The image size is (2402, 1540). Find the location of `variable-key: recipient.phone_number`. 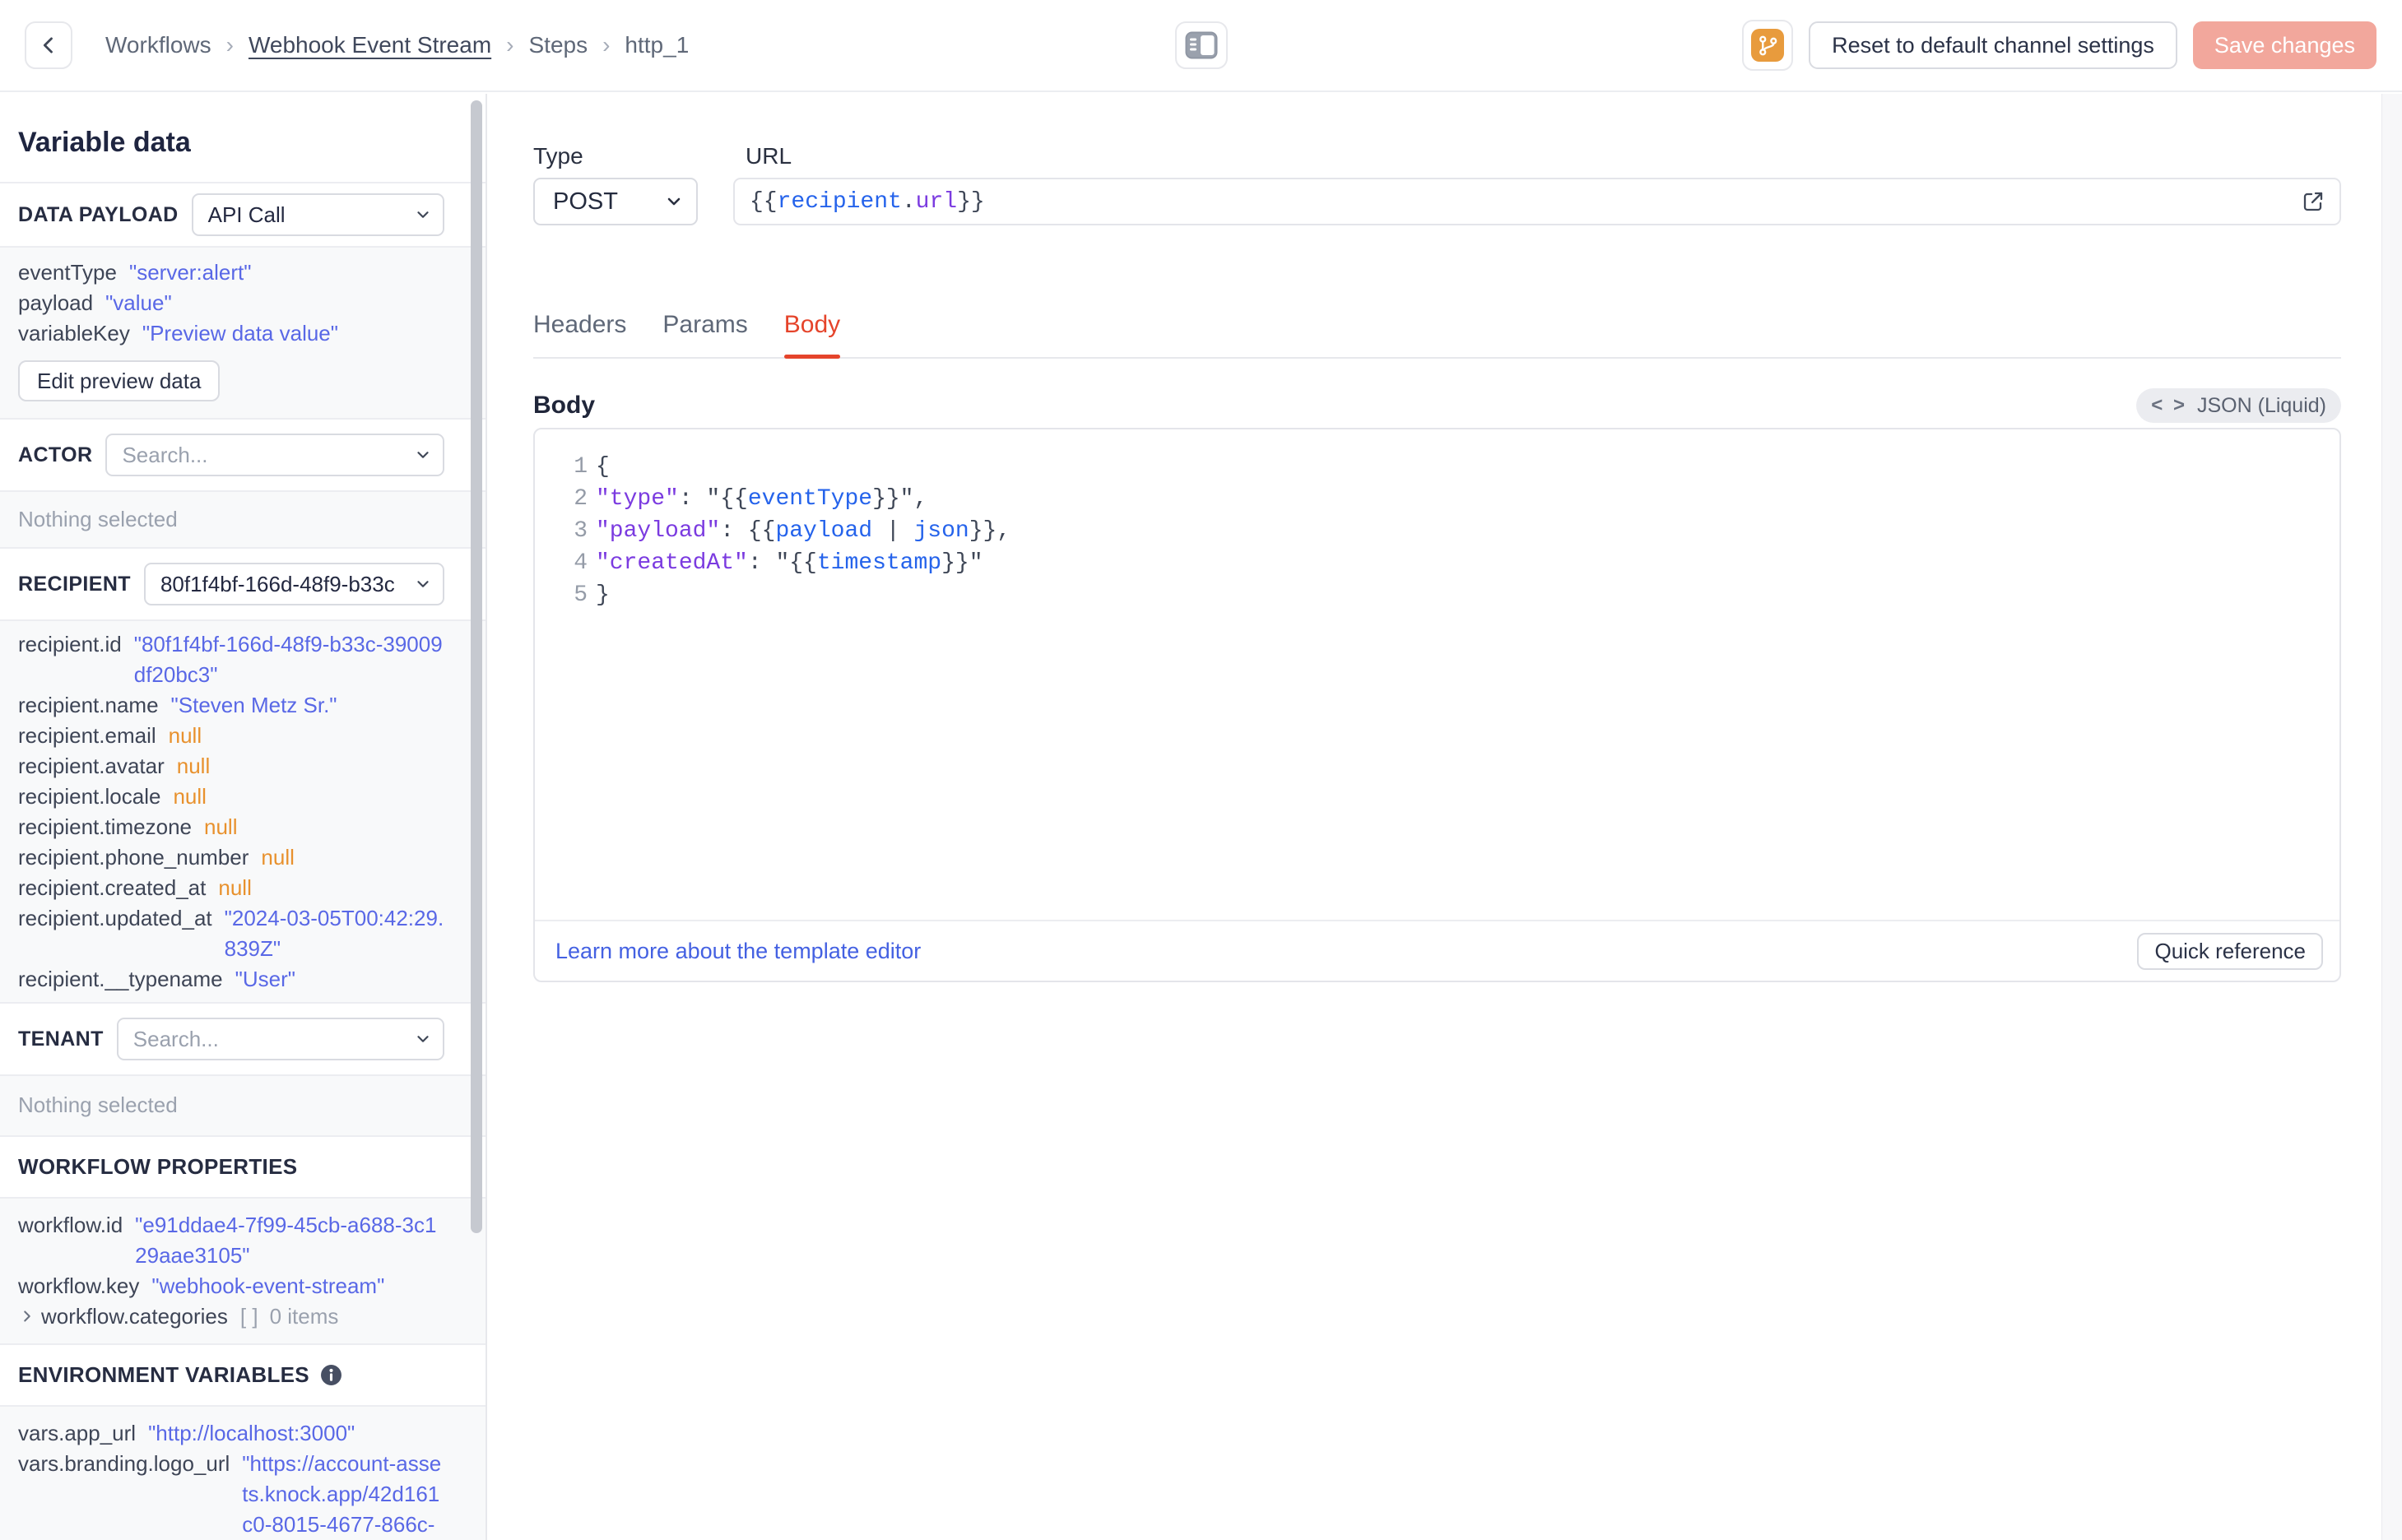

variable-key: recipient.phone_number is located at coordinates (133, 857).